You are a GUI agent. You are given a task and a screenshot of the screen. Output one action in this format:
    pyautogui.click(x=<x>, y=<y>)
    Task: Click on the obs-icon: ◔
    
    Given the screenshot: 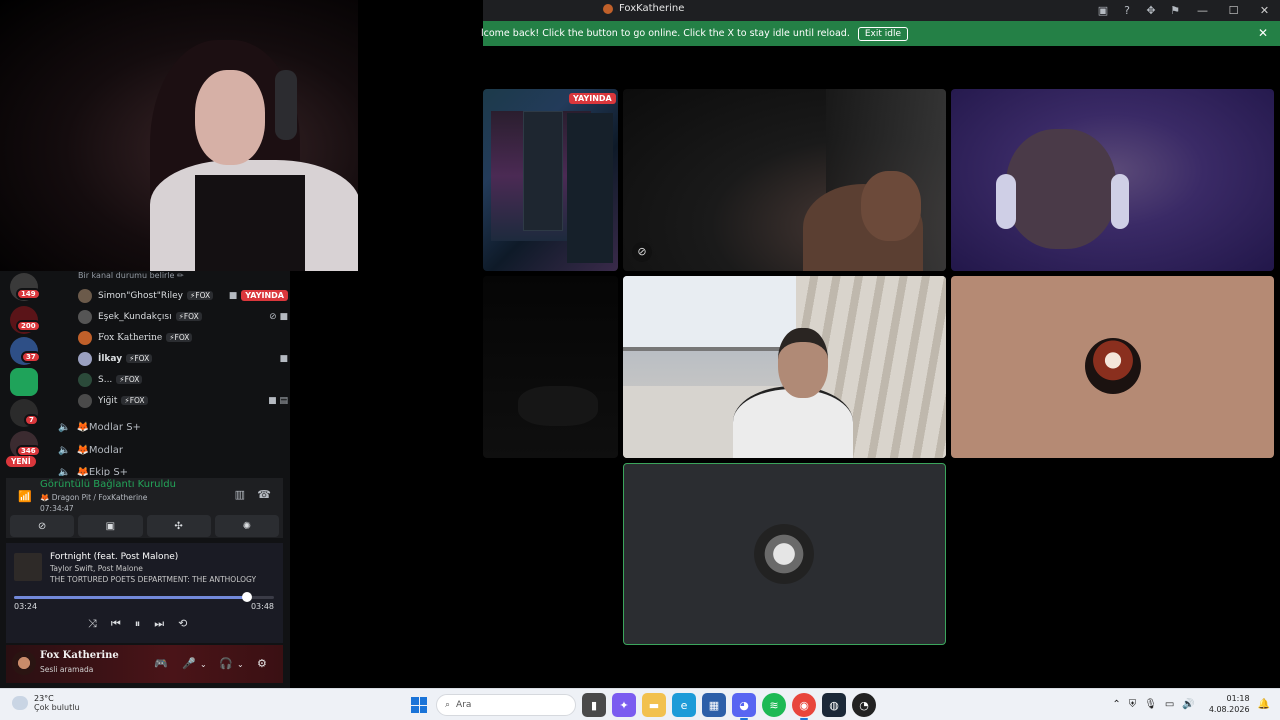 What is the action you would take?
    pyautogui.click(x=864, y=705)
    